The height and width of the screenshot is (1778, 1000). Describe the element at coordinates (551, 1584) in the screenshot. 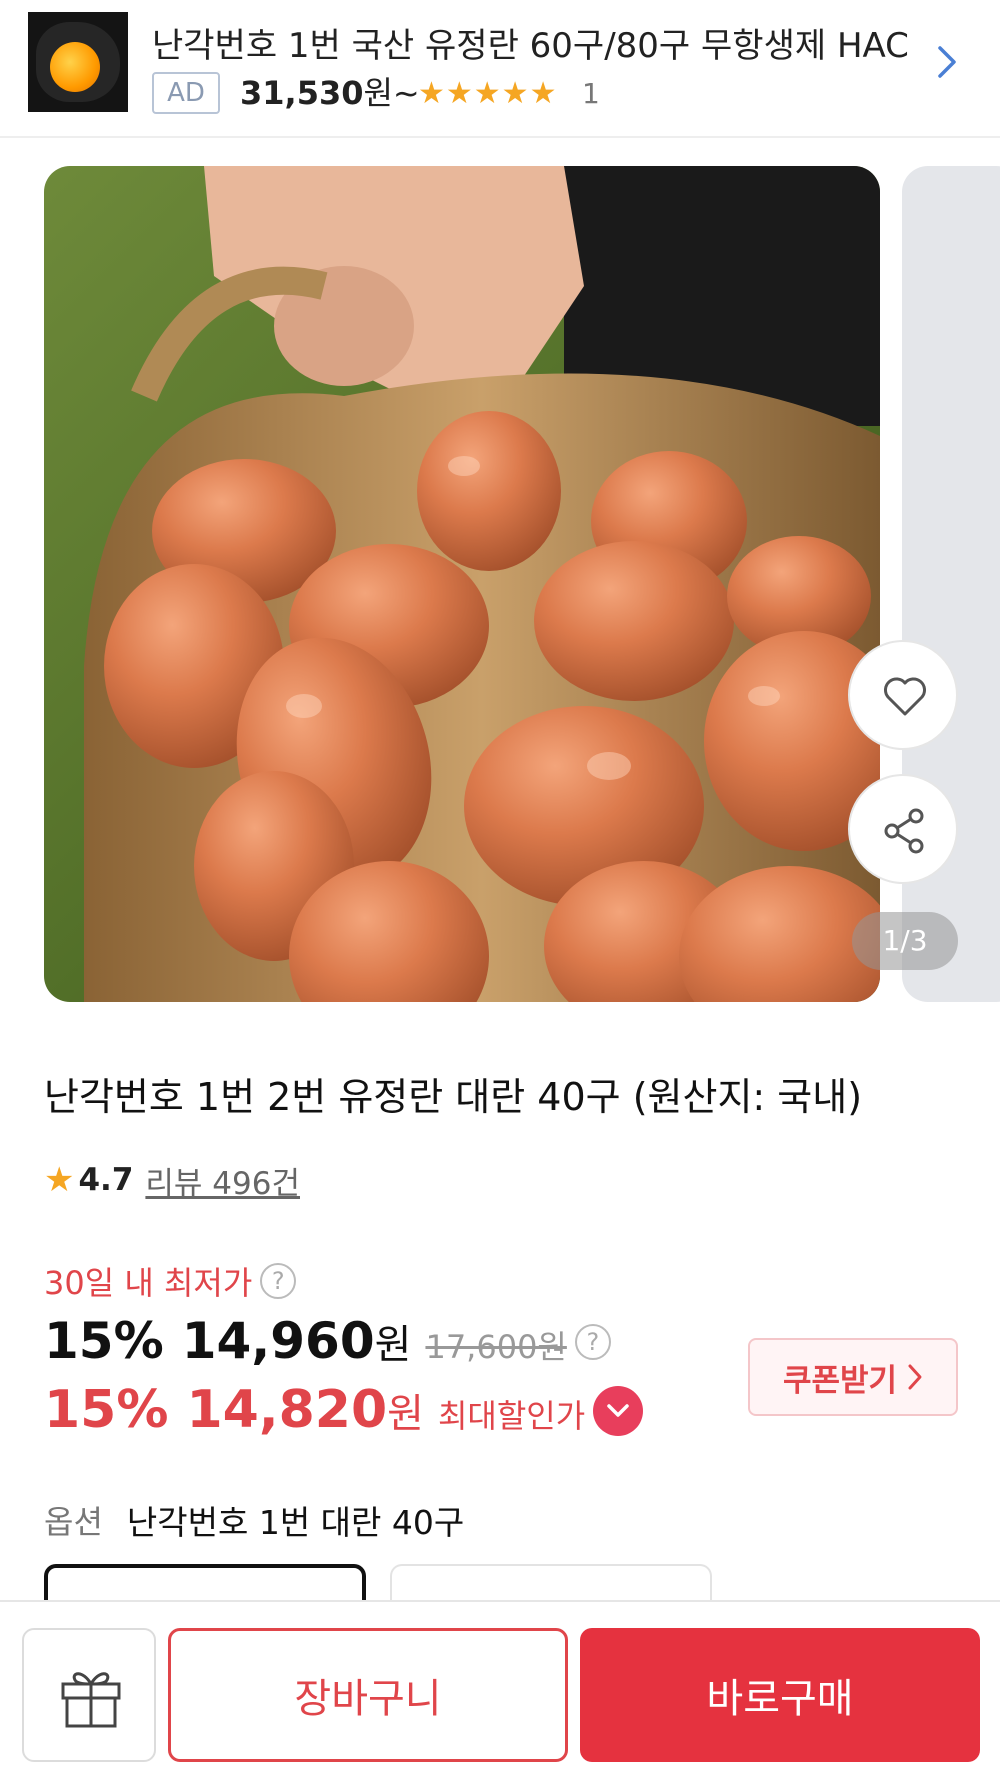

I see `option-card` at that location.